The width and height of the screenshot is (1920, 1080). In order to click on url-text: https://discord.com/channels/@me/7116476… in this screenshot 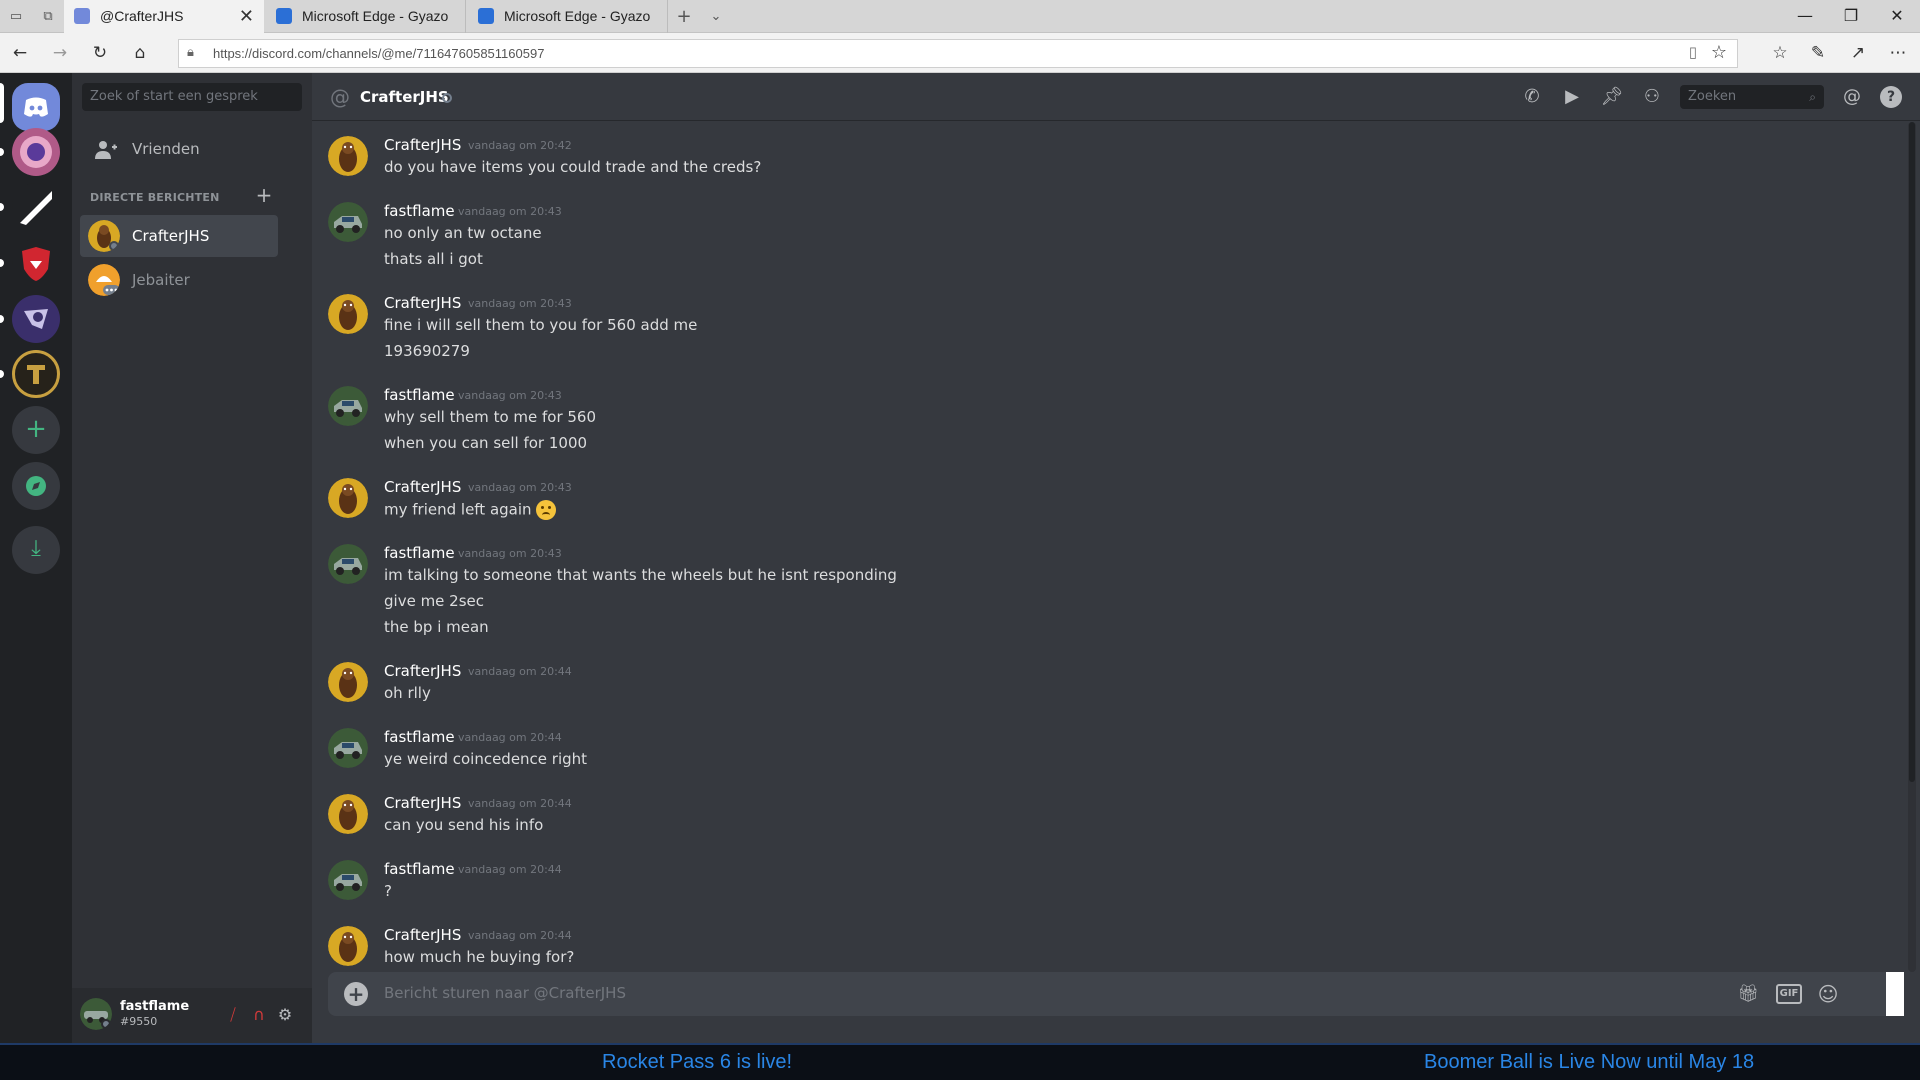, I will do `click(378, 53)`.